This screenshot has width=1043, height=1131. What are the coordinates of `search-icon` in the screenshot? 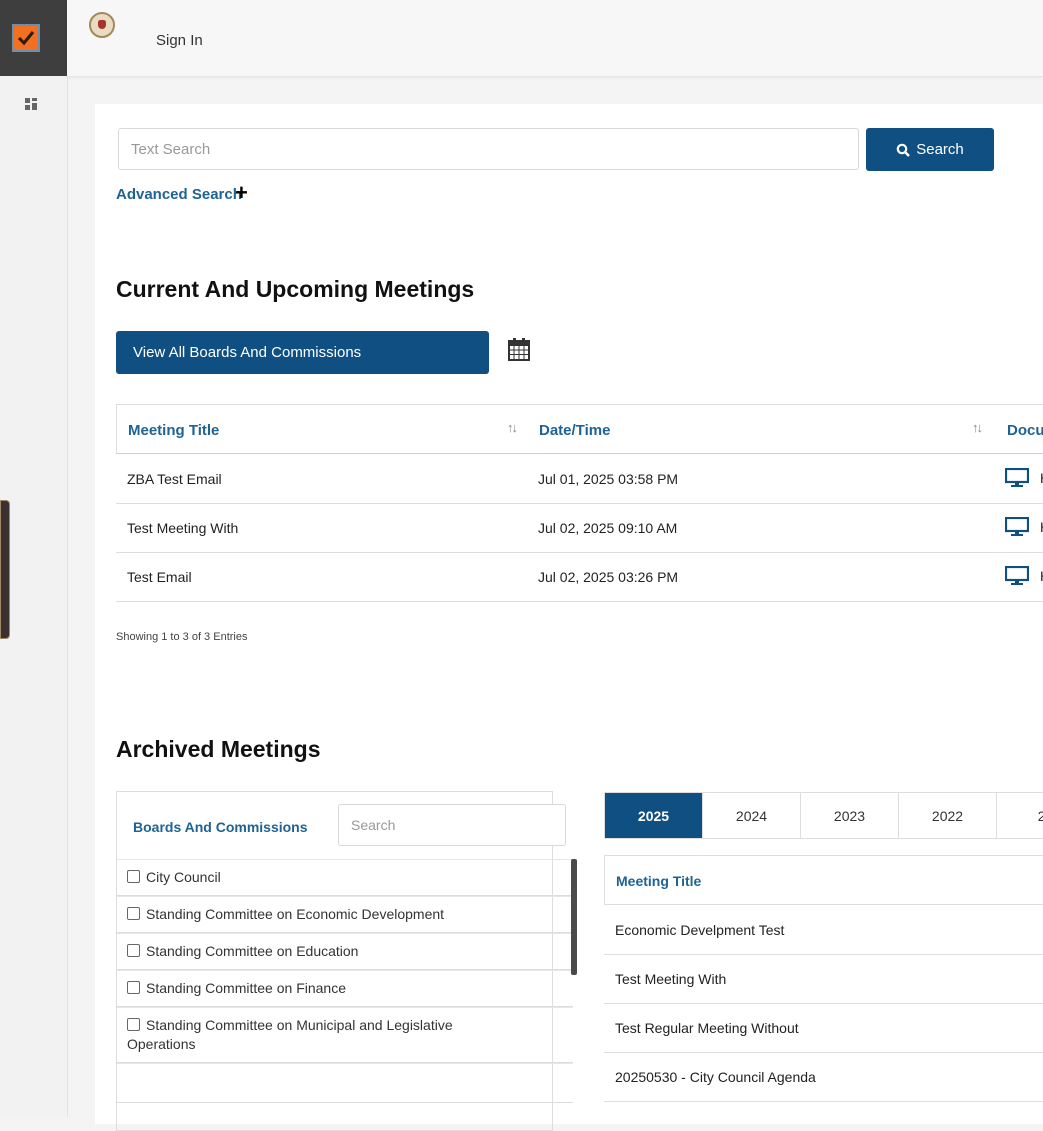 It's located at (903, 150).